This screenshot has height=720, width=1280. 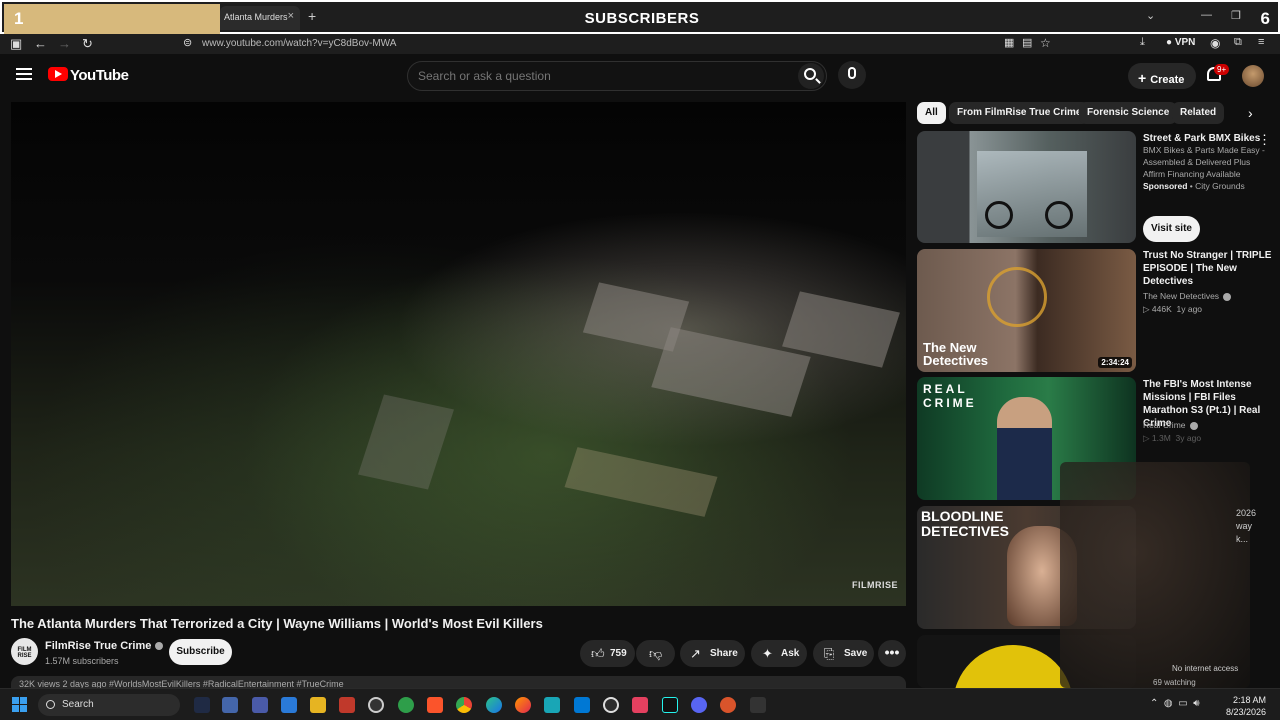 What do you see at coordinates (1227, 296) in the screenshot?
I see `verified-check-icon` at bounding box center [1227, 296].